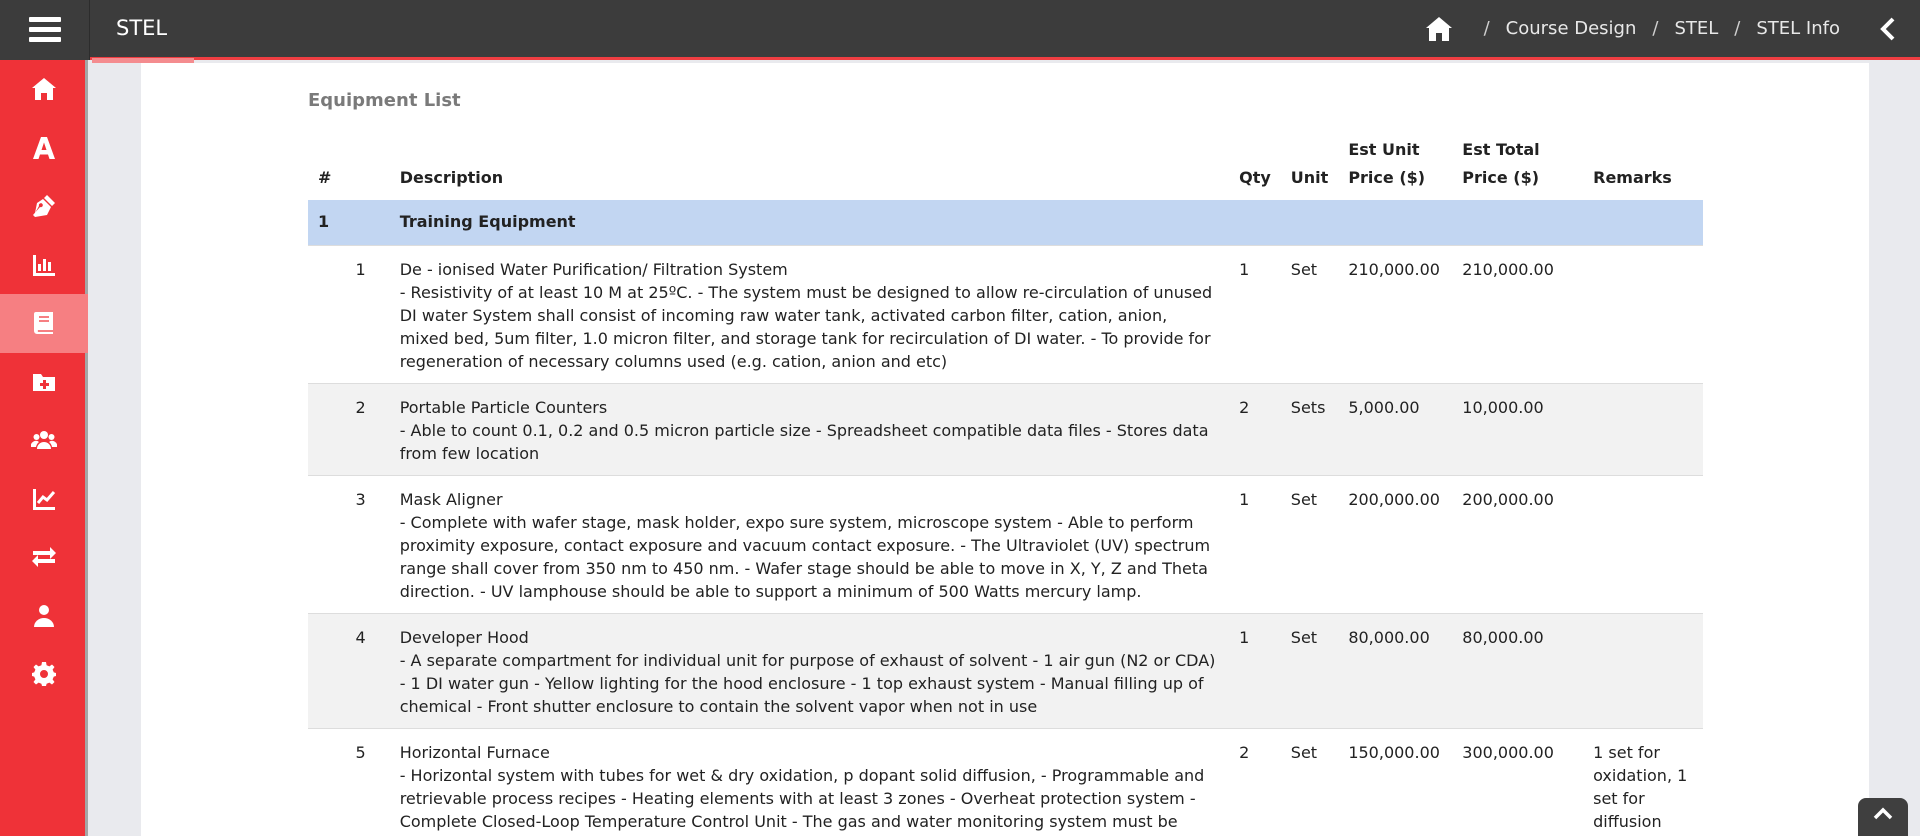  What do you see at coordinates (1632, 177) in the screenshot?
I see `header-remarks: Remarks` at bounding box center [1632, 177].